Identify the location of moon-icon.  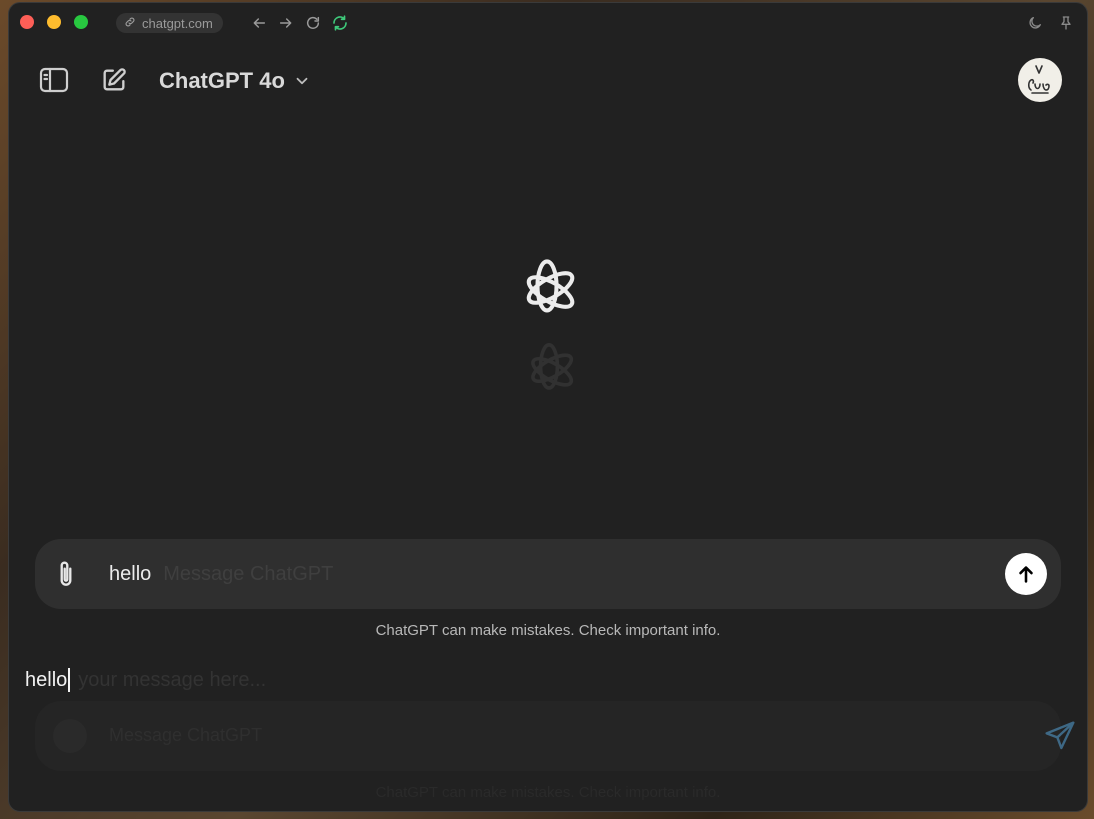
(1035, 23).